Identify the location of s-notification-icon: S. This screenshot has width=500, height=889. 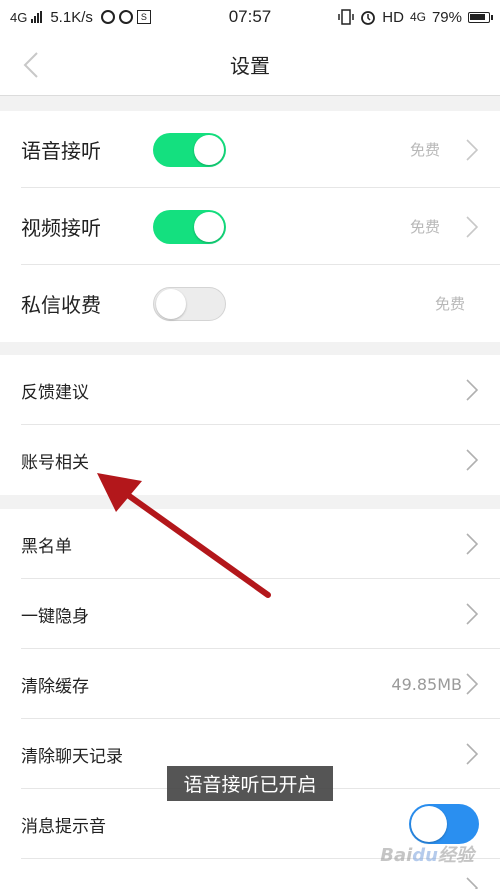
(143, 17).